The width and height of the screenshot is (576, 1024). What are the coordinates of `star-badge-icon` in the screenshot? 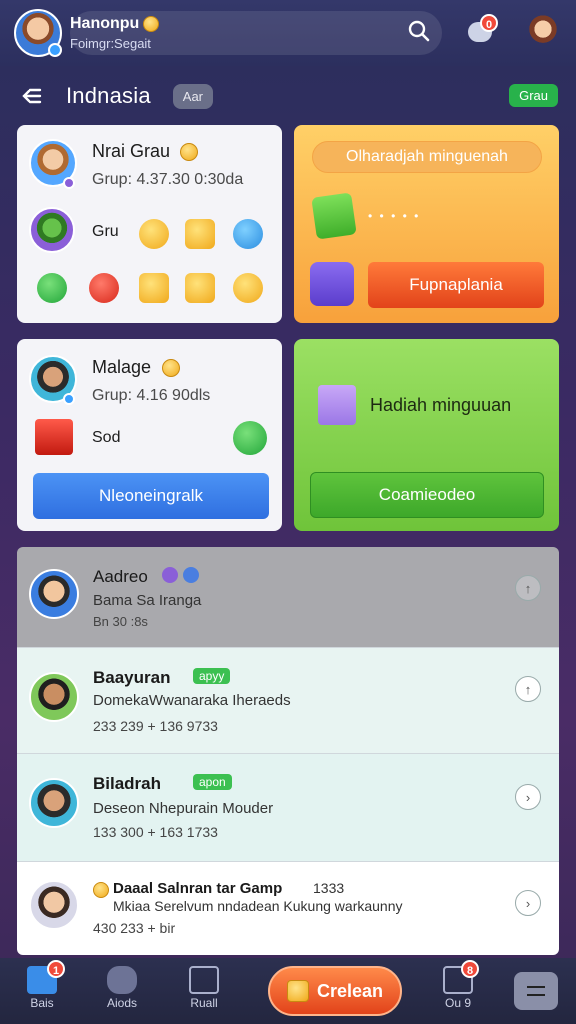 It's located at (170, 575).